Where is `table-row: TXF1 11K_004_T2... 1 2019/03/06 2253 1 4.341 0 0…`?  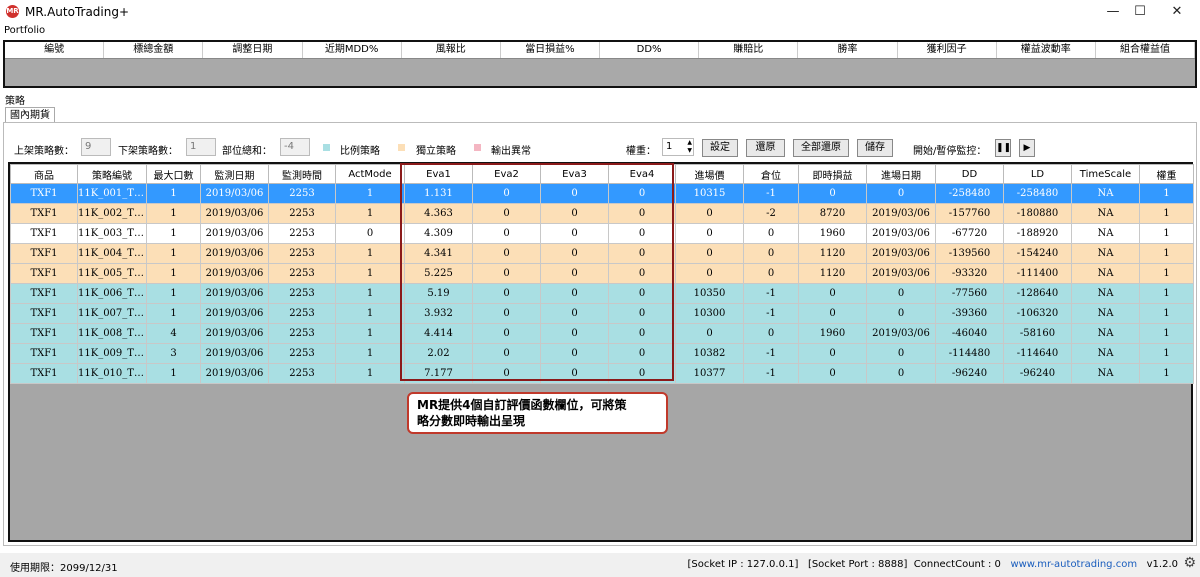
table-row: TXF1 11K_004_T2... 1 2019/03/06 2253 1 4.341 0 0… is located at coordinates (602, 253).